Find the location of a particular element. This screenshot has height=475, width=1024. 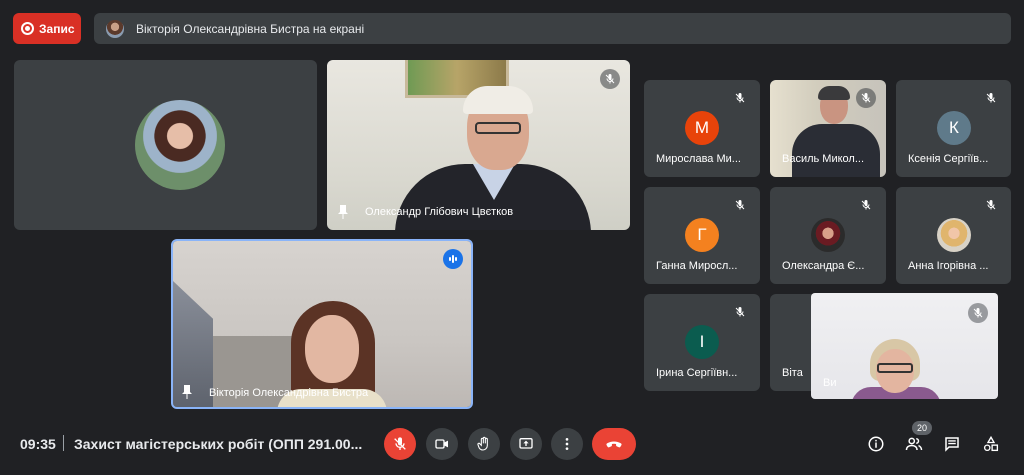

participant-name: Олександр Глібович Цвєтков is located at coordinates (439, 212).